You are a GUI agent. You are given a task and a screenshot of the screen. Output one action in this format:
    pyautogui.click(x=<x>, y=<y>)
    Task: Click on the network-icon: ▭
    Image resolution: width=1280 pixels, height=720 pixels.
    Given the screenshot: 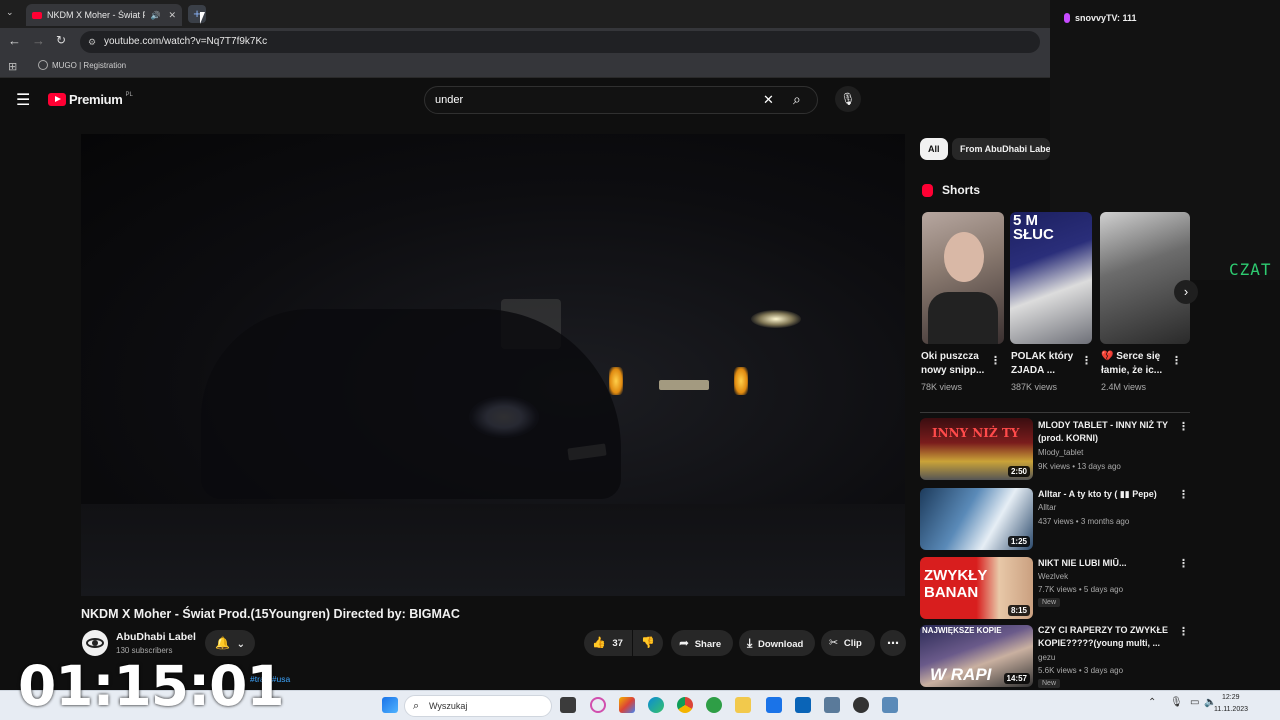 What is the action you would take?
    pyautogui.click(x=1194, y=702)
    